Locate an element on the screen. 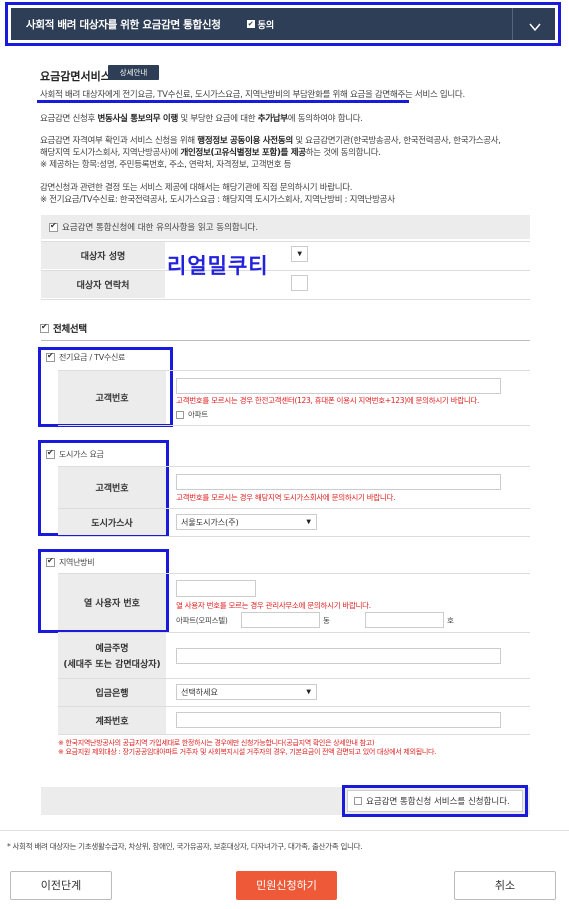 This screenshot has height=909, width=569. heating-user-no-input is located at coordinates (216, 588).